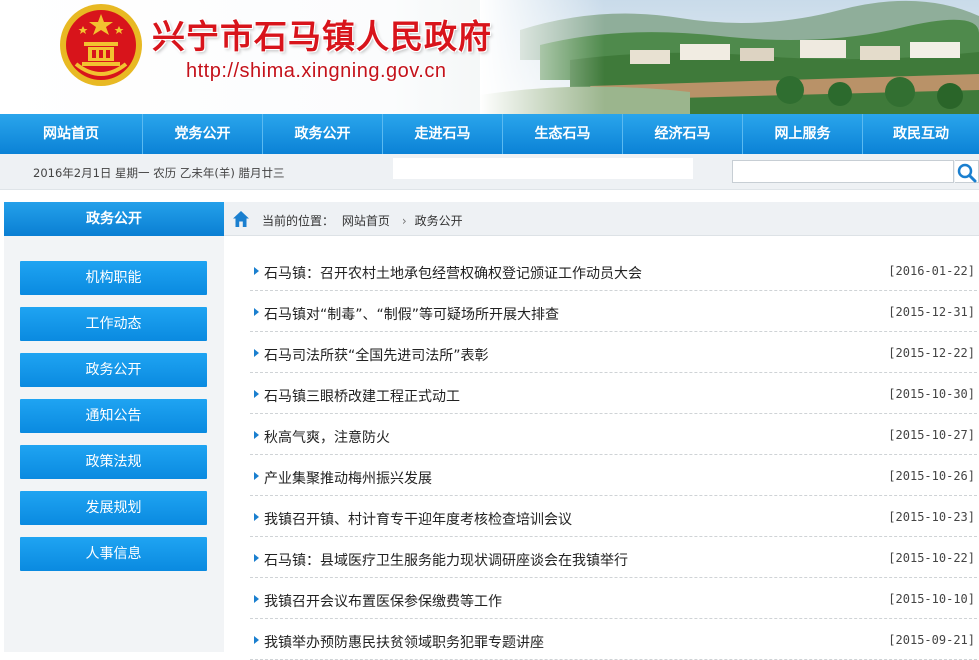 The width and height of the screenshot is (979, 660). What do you see at coordinates (453, 273) in the screenshot?
I see `article-title-link: 石马镇：召开农村土地承包经营权确权登记颁证工作动员大会` at bounding box center [453, 273].